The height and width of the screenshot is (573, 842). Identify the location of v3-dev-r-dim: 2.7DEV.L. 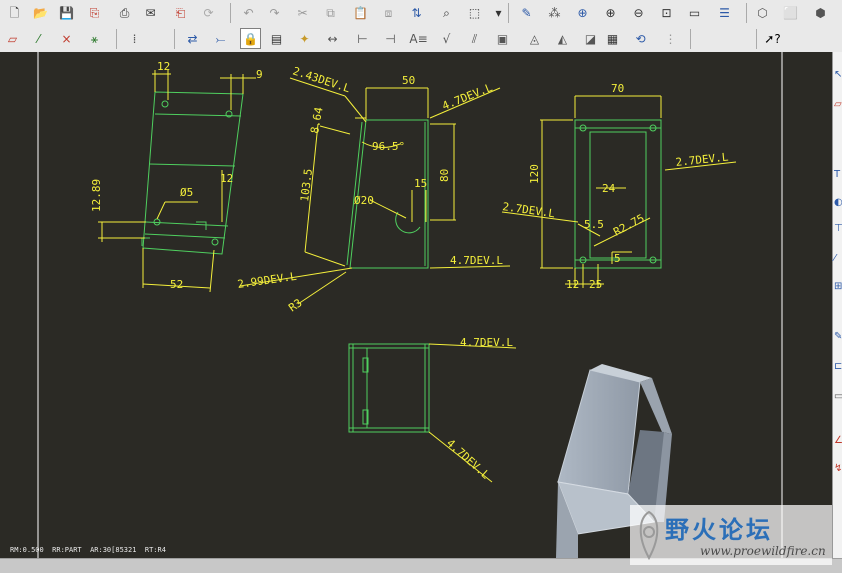
(702, 159).